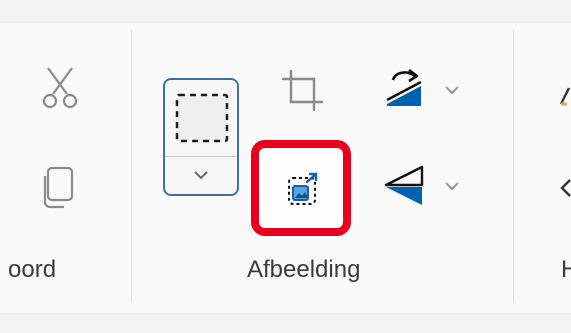 This screenshot has height=333, width=571. What do you see at coordinates (566, 269) in the screenshot?
I see `group-label-next: H` at bounding box center [566, 269].